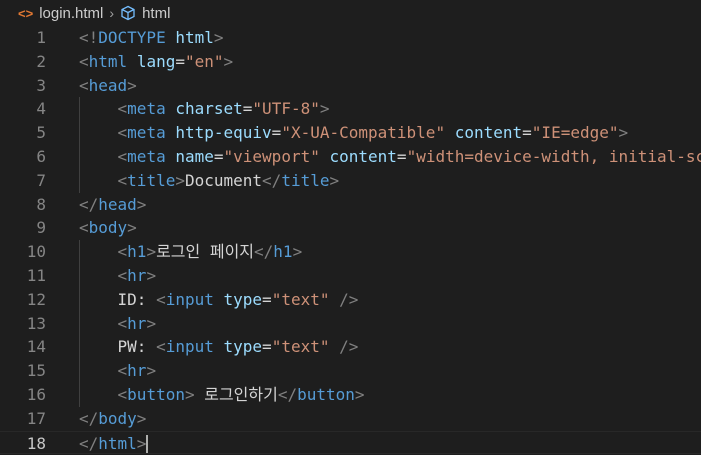 This screenshot has width=701, height=455. Describe the element at coordinates (286, 109) in the screenshot. I see `code-token: "UTF-8"` at that location.